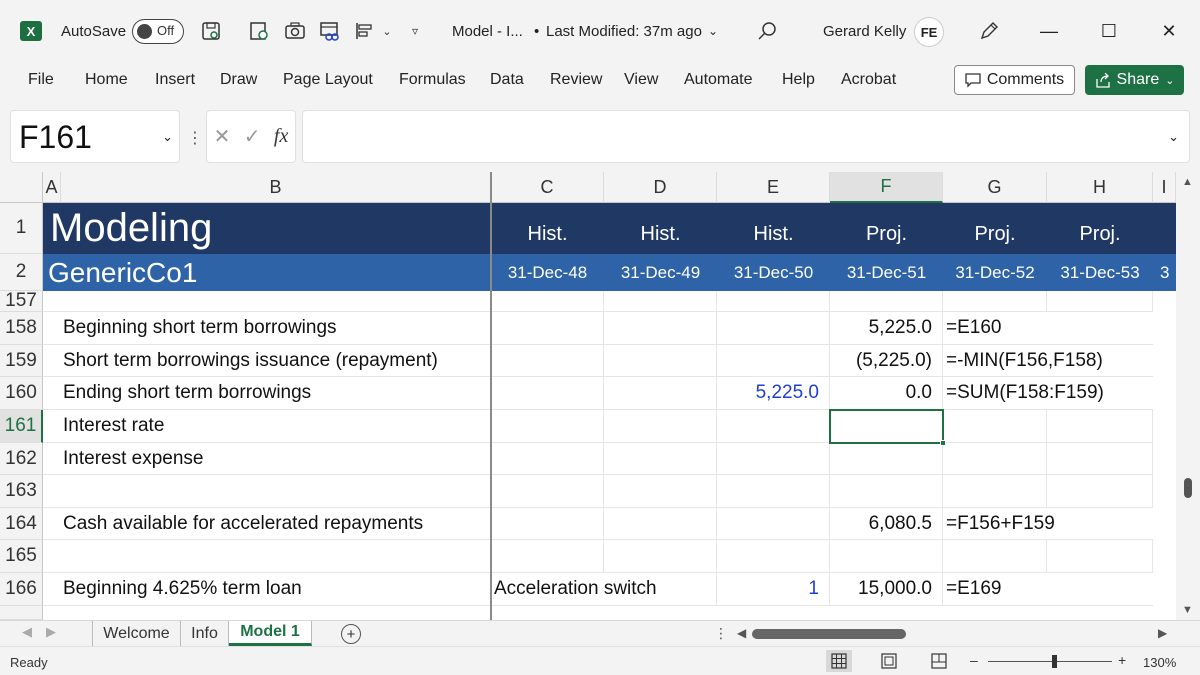 The height and width of the screenshot is (675, 1200). Describe the element at coordinates (1050, 661) in the screenshot. I see `zoom-slider` at that location.